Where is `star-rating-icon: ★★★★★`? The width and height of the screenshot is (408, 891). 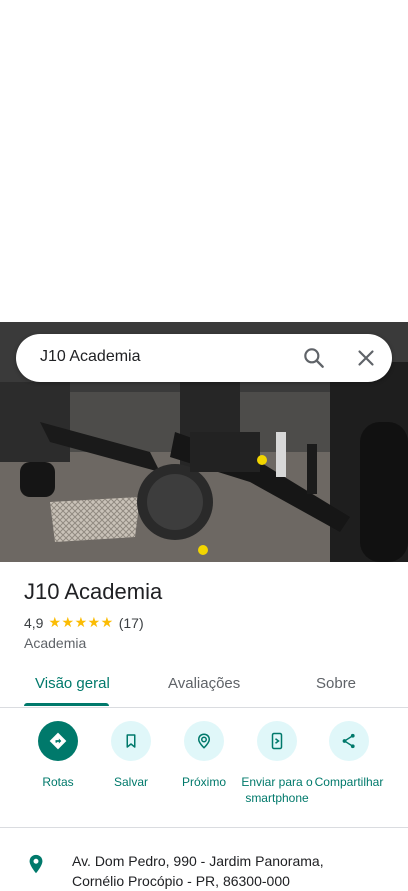 star-rating-icon: ★★★★★ is located at coordinates (81, 622).